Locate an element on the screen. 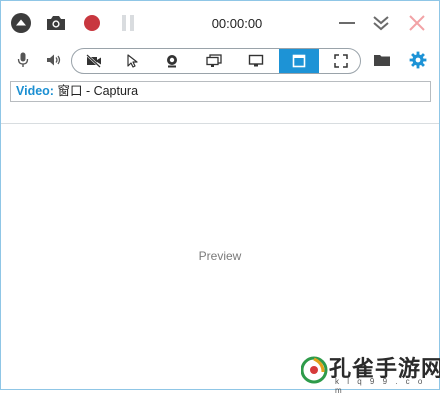  minimize-button is located at coordinates (347, 23).